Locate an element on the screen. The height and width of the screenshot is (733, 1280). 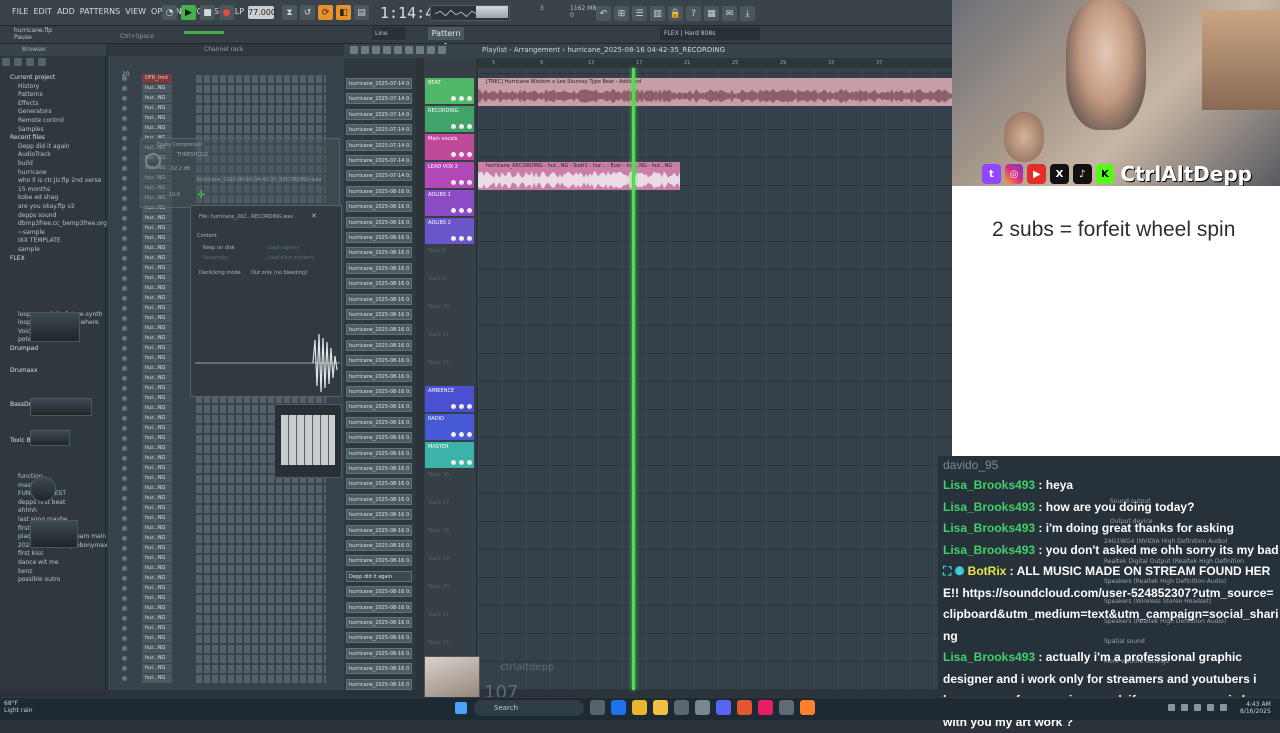
track-header: LEAD VOX 2 is located at coordinates (449, 175).